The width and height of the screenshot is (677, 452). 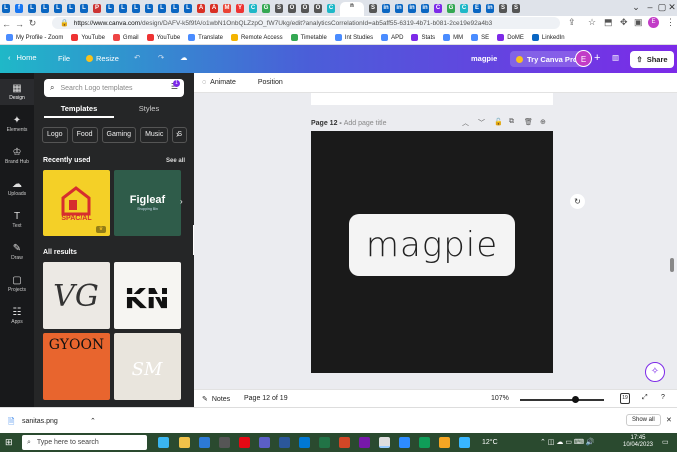 I want to click on close-window-icon: ✕, so click(x=671, y=7).